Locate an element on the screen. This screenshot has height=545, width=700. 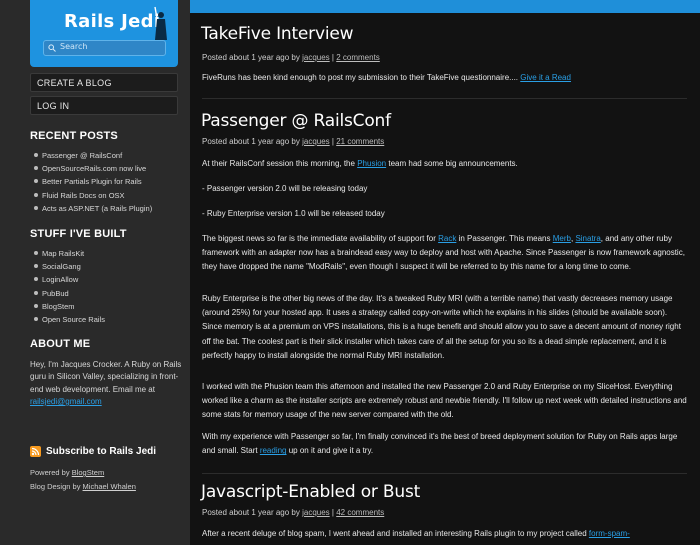
post-title: TakeFive Interview is located at coordinates (277, 34).